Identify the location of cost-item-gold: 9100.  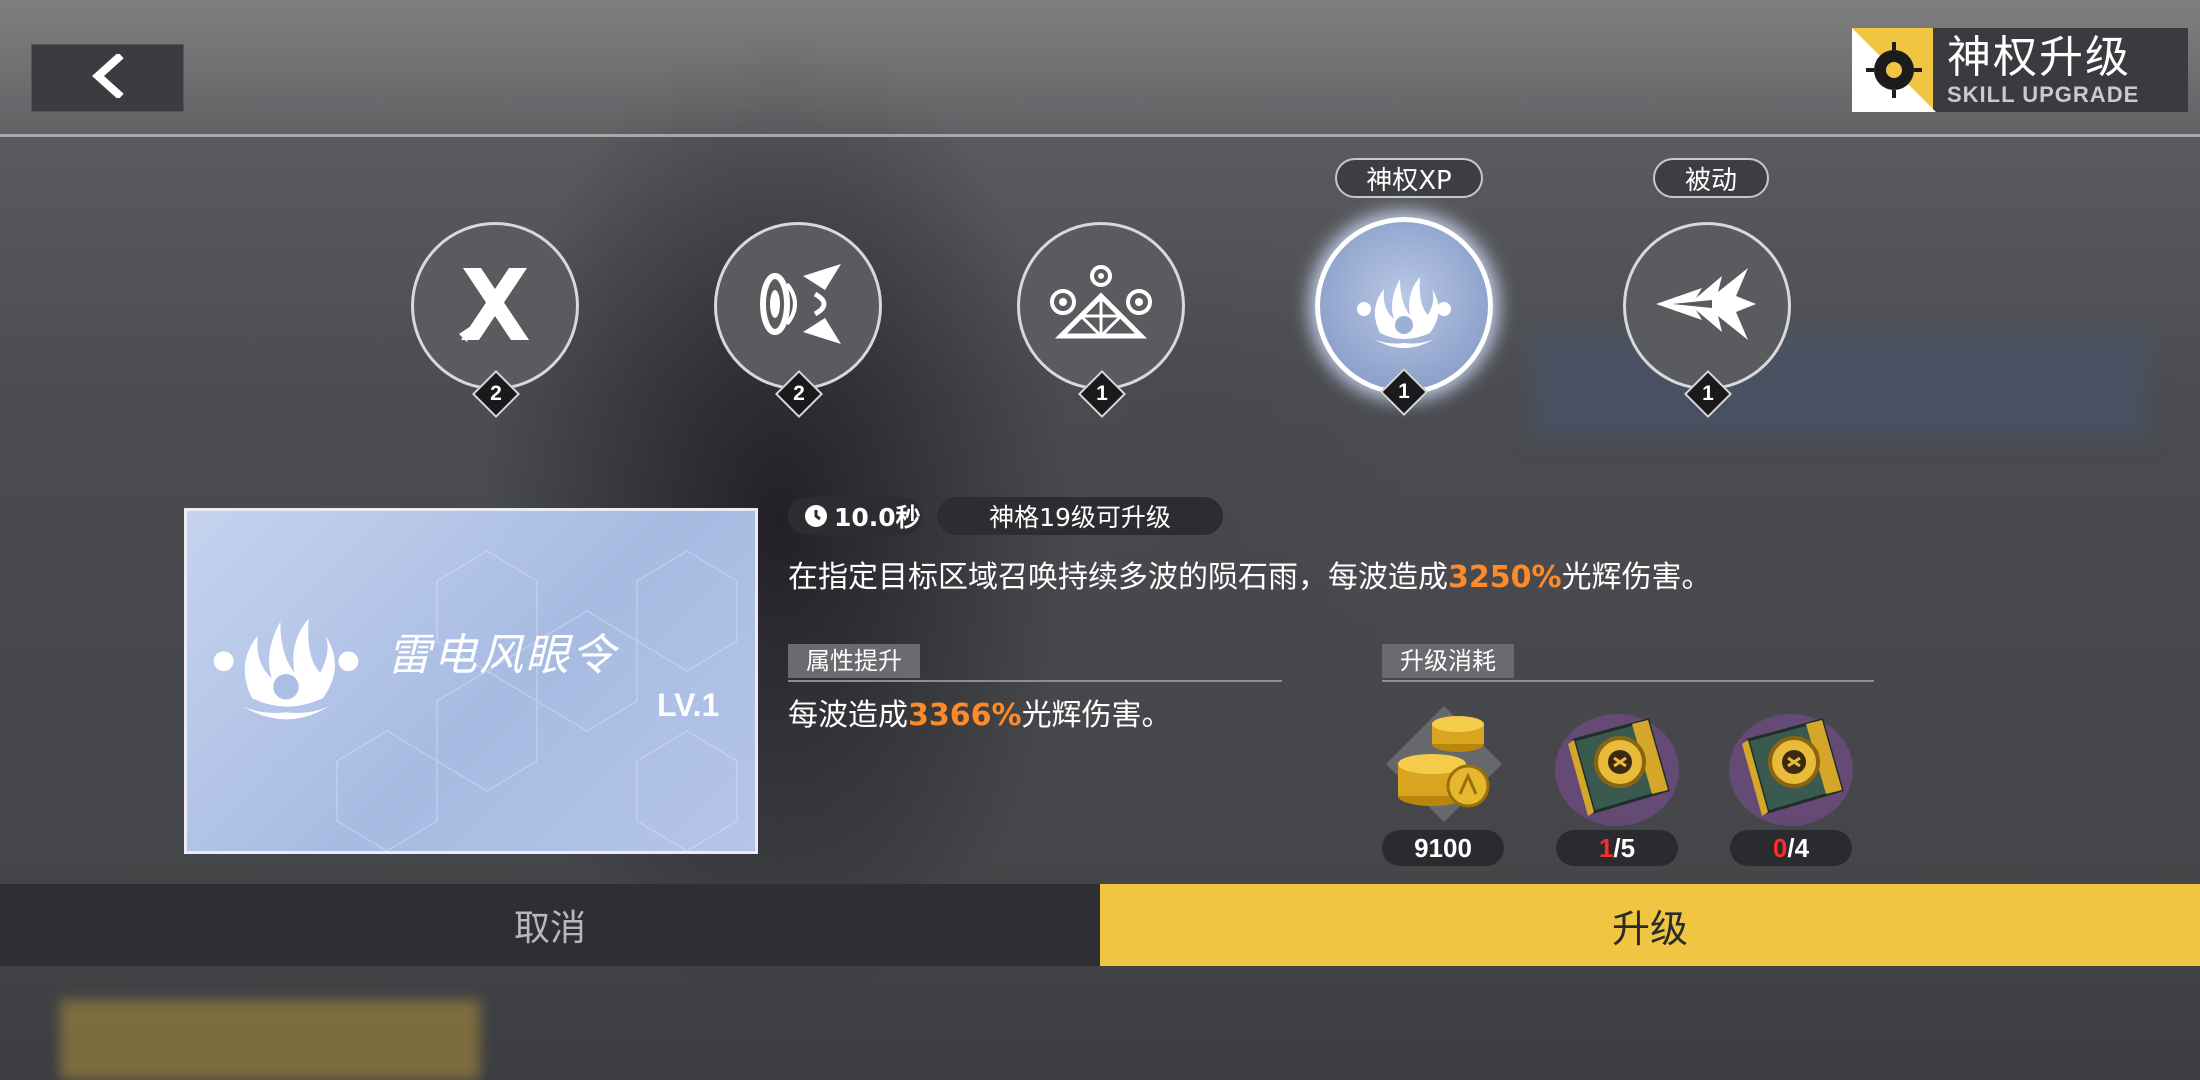
(1443, 785).